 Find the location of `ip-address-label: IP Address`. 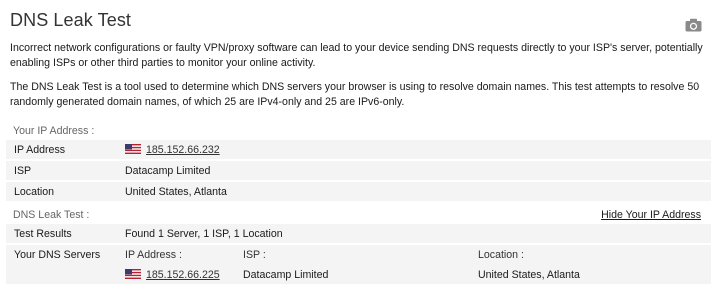

ip-address-label: IP Address is located at coordinates (40, 150).